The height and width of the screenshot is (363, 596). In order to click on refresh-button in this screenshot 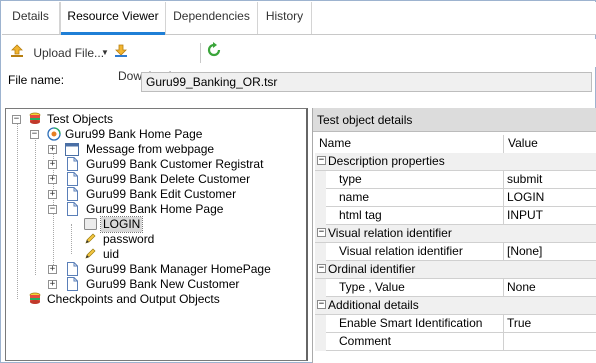, I will do `click(215, 53)`.